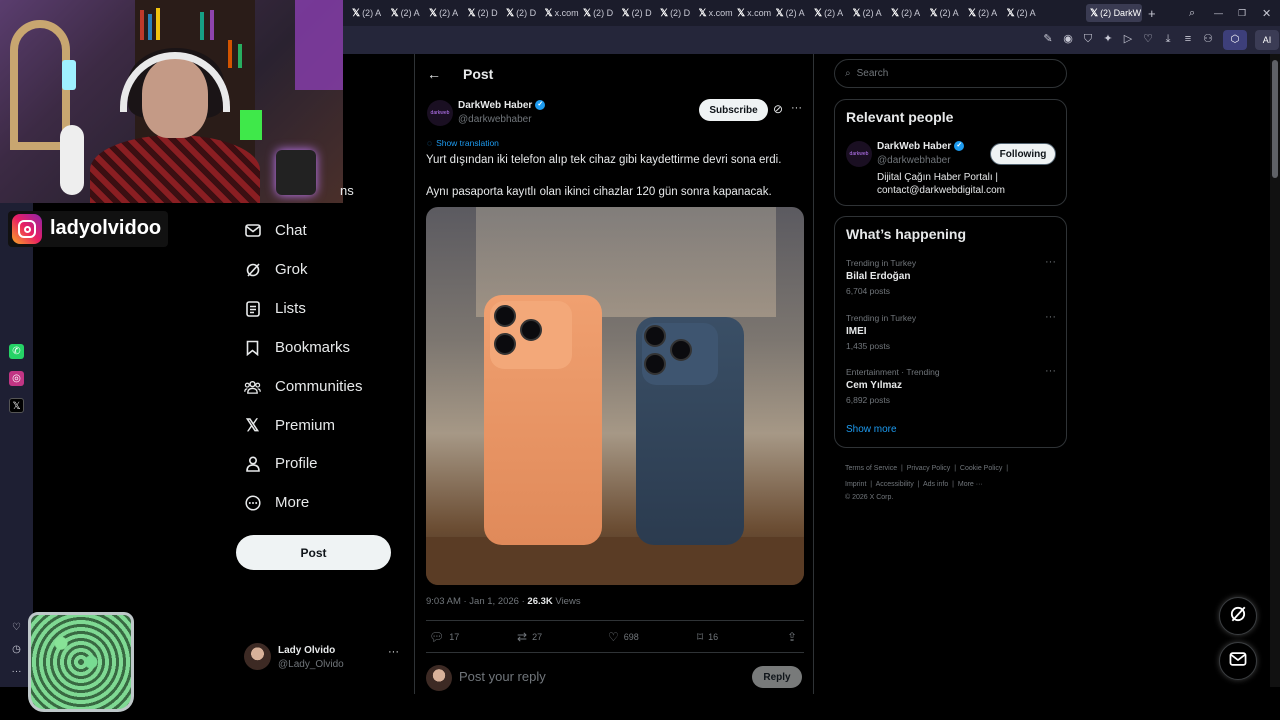  I want to click on account-switcher: Lady Olvido @Lady_Olvido ···, so click(324, 658).